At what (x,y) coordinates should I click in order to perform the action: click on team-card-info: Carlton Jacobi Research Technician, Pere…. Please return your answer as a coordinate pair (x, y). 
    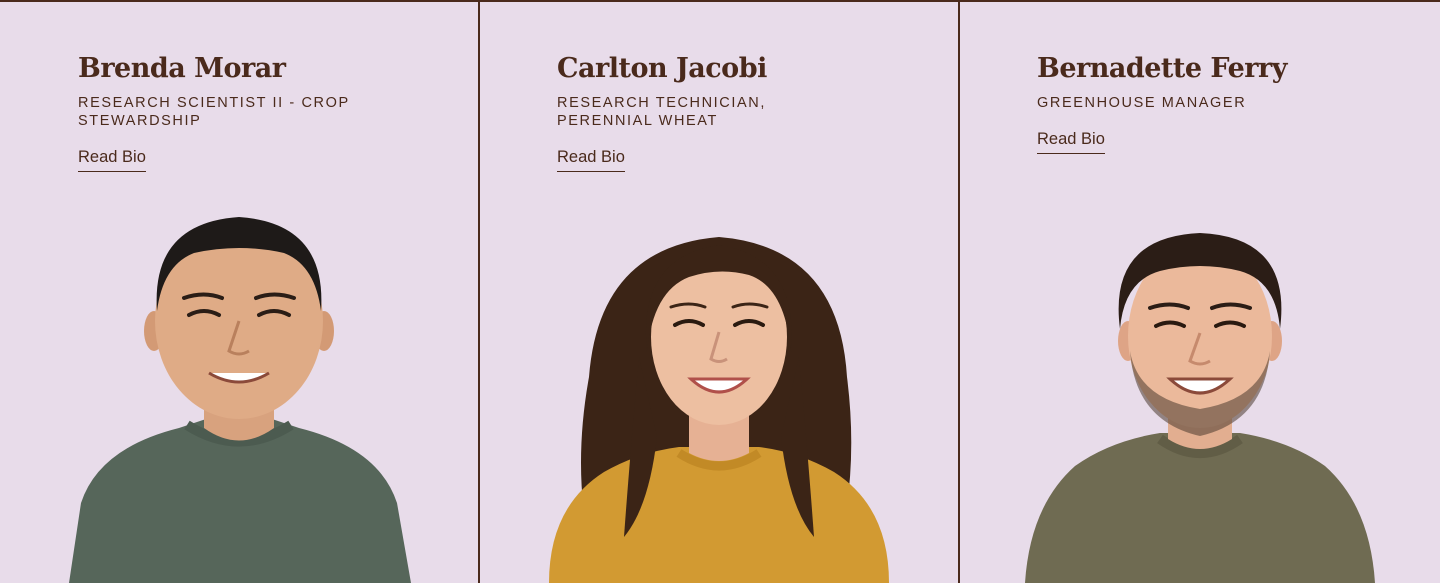
    Looking at the image, I should click on (717, 112).